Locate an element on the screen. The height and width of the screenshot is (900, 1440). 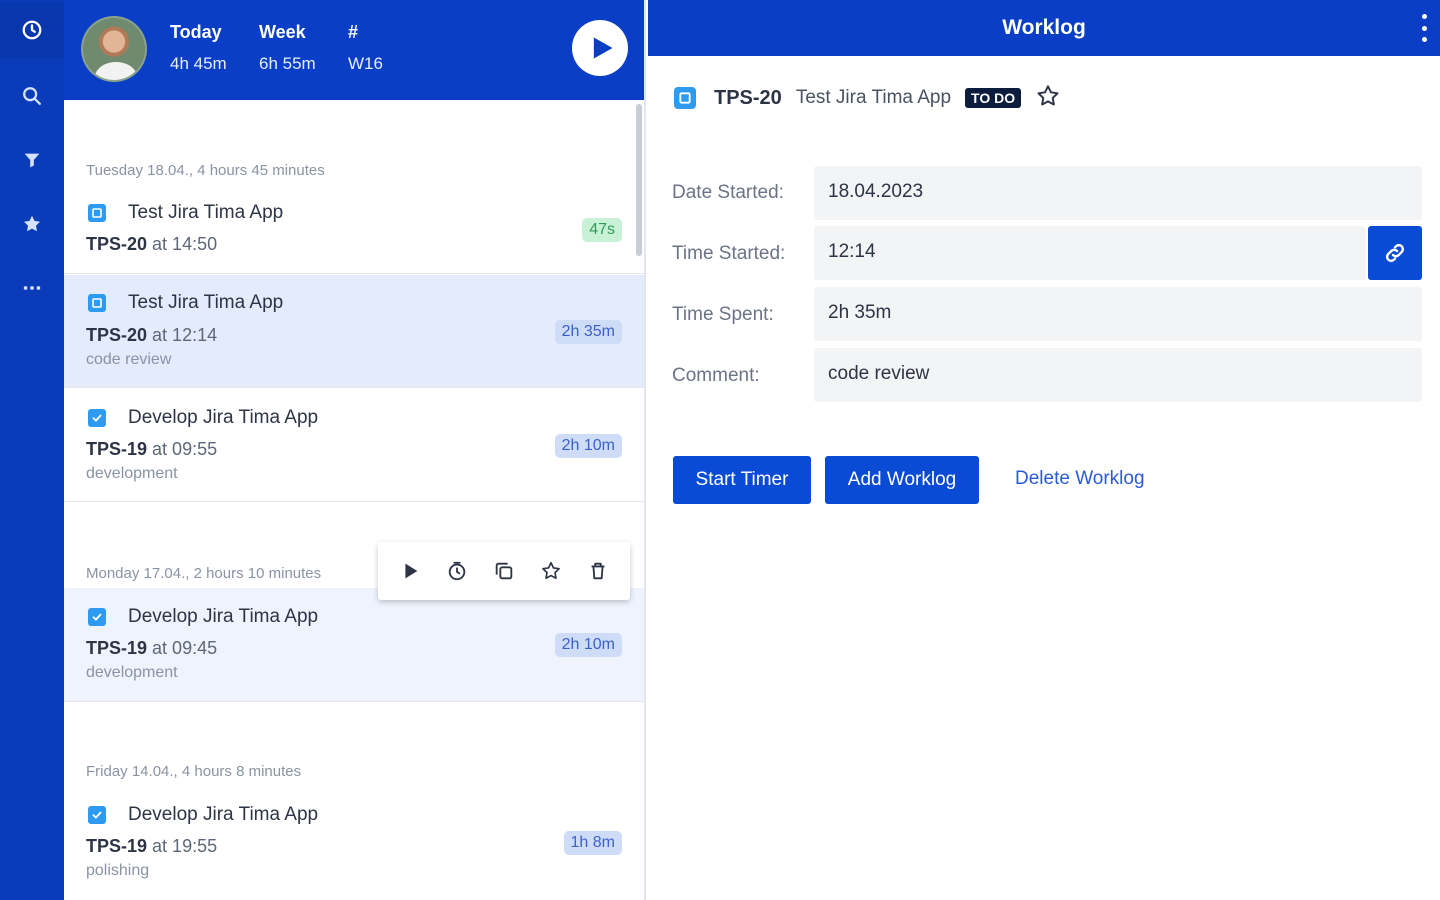
issue-key: TPS-20 is located at coordinates (748, 98).